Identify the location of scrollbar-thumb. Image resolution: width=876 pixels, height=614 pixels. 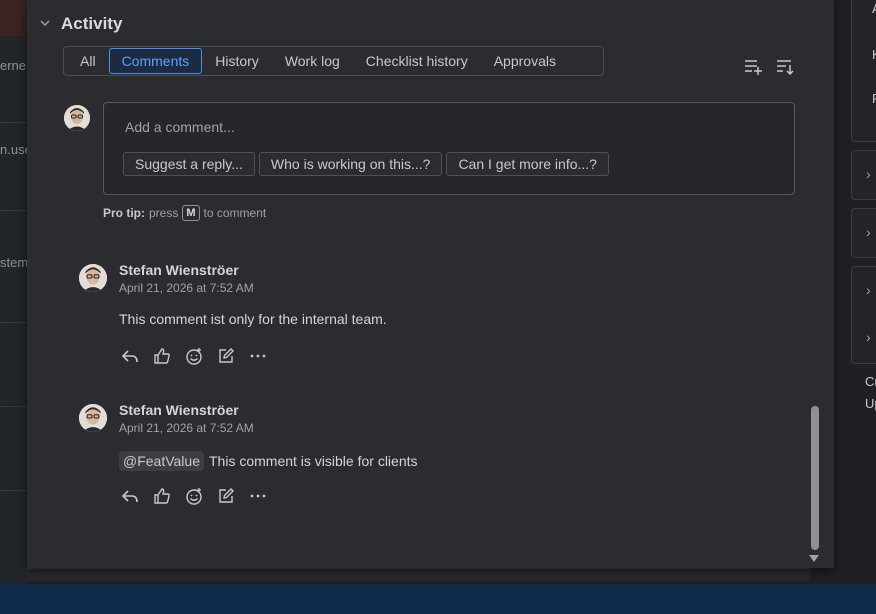
(815, 478).